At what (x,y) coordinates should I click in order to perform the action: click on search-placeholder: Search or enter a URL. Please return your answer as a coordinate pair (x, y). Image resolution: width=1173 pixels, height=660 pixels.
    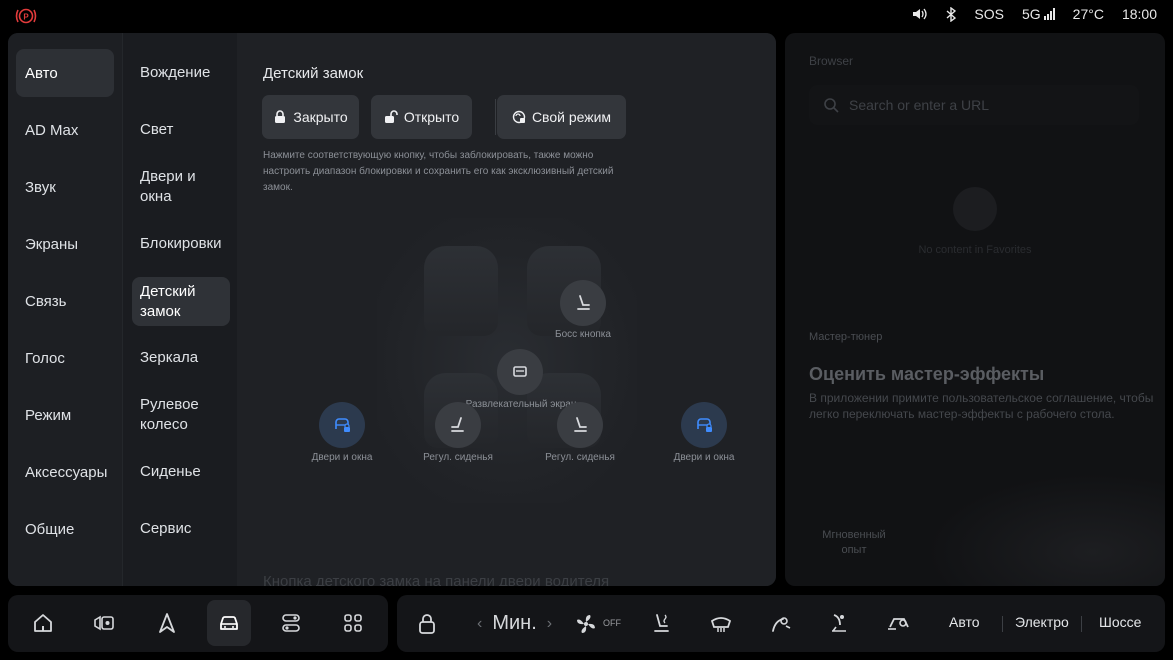
    Looking at the image, I should click on (919, 105).